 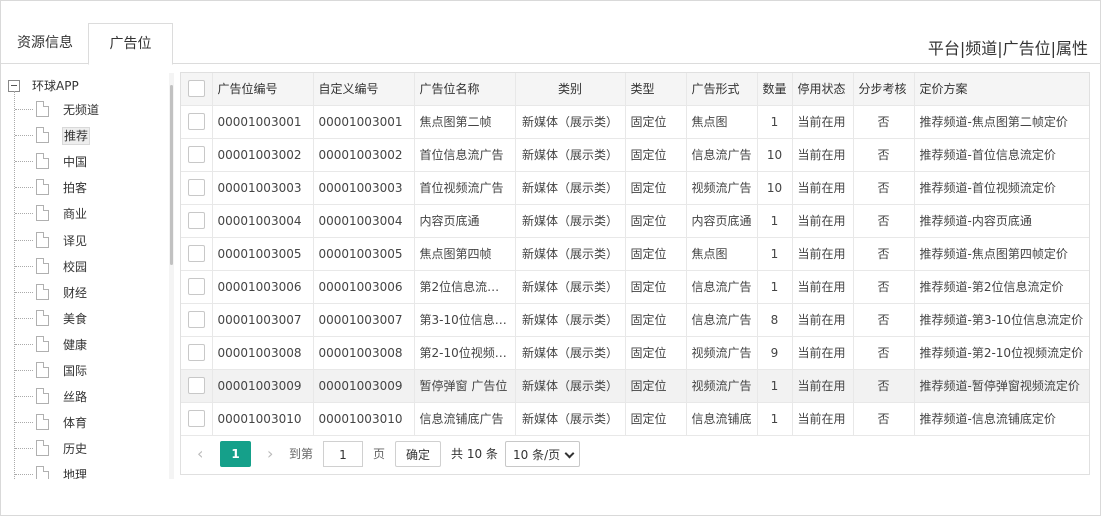 I want to click on confirm-button: 确定, so click(x=418, y=454).